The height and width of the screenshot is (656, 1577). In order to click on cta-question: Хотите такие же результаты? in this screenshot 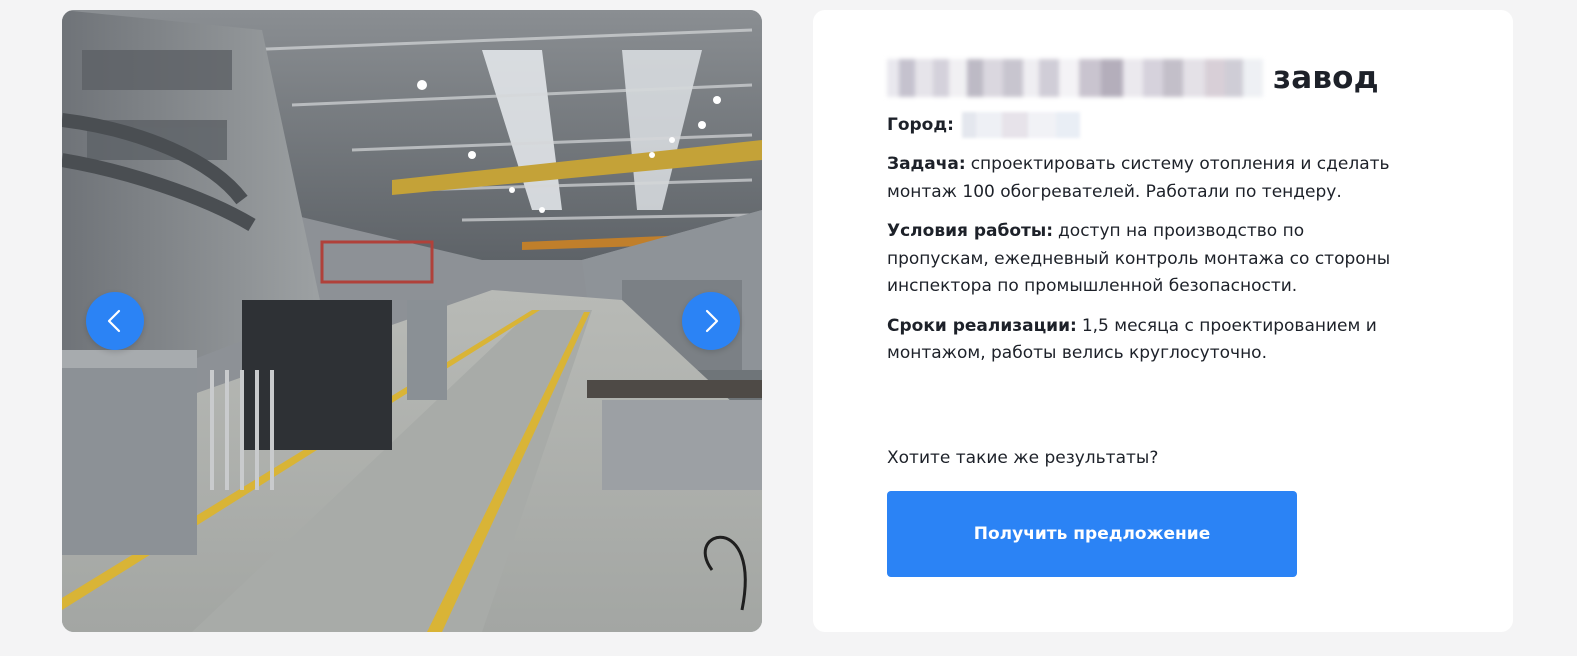, I will do `click(1023, 458)`.